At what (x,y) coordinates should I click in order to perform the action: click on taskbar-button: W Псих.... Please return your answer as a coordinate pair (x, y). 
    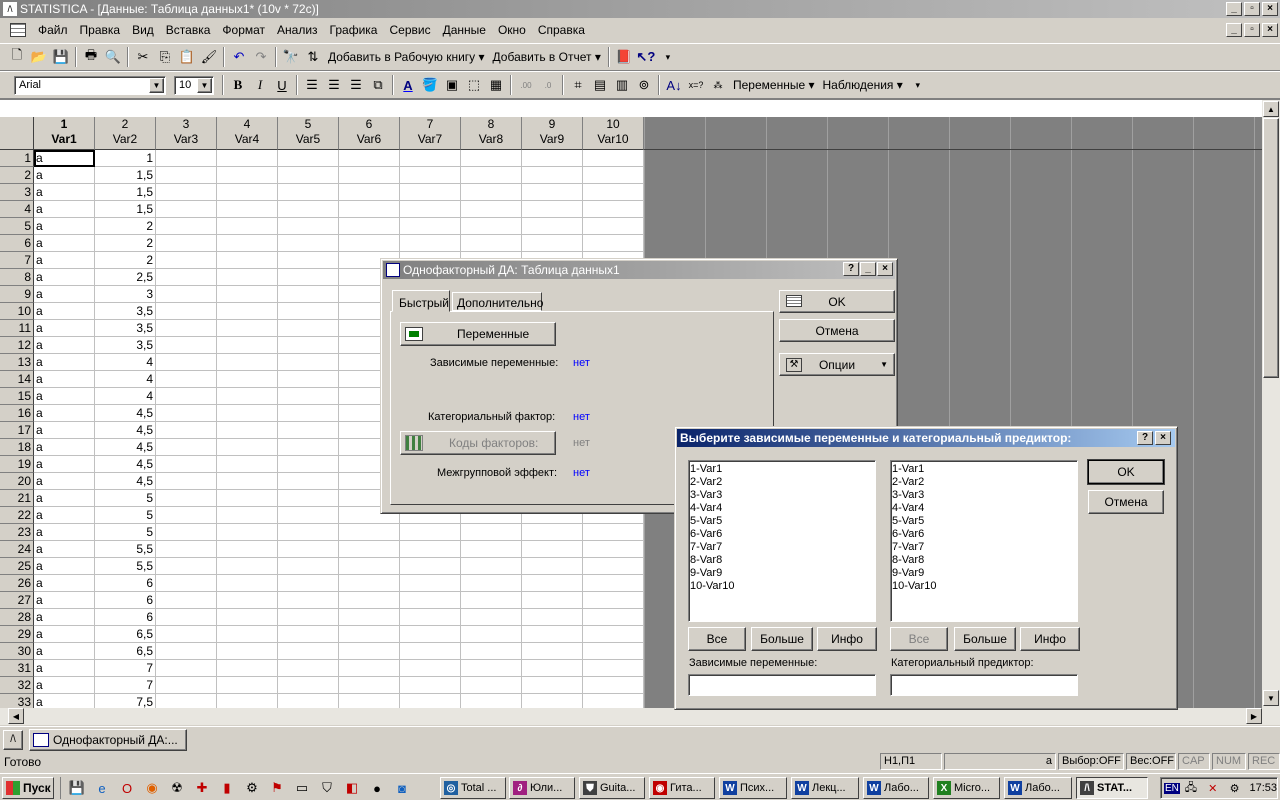
    Looking at the image, I should click on (753, 788).